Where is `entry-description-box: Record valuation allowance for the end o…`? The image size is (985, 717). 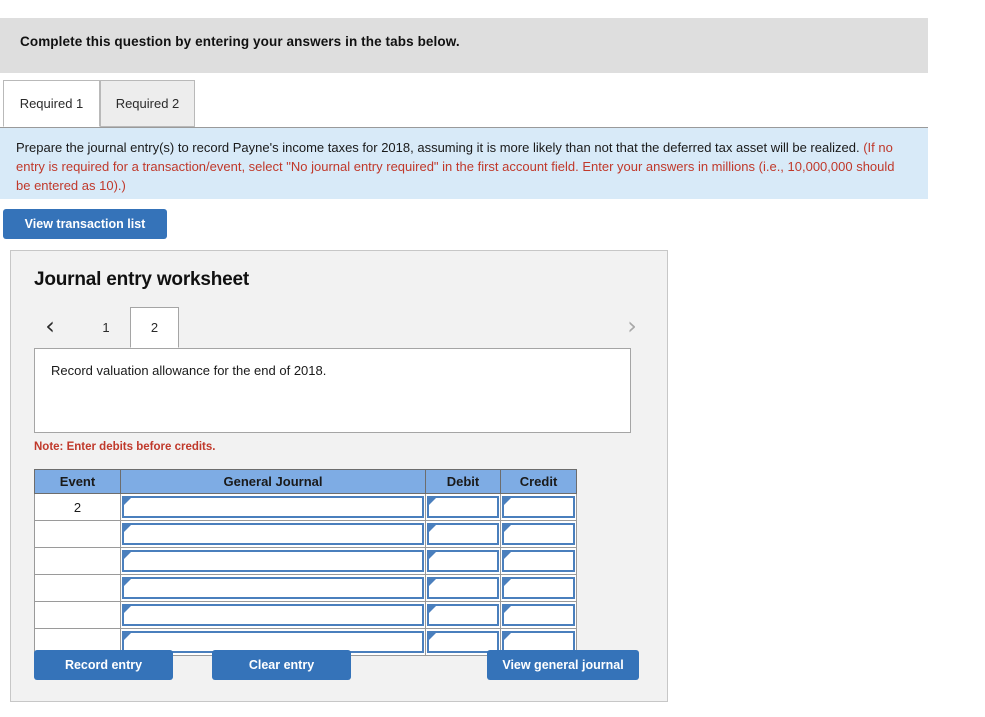 entry-description-box: Record valuation allowance for the end o… is located at coordinates (332, 390).